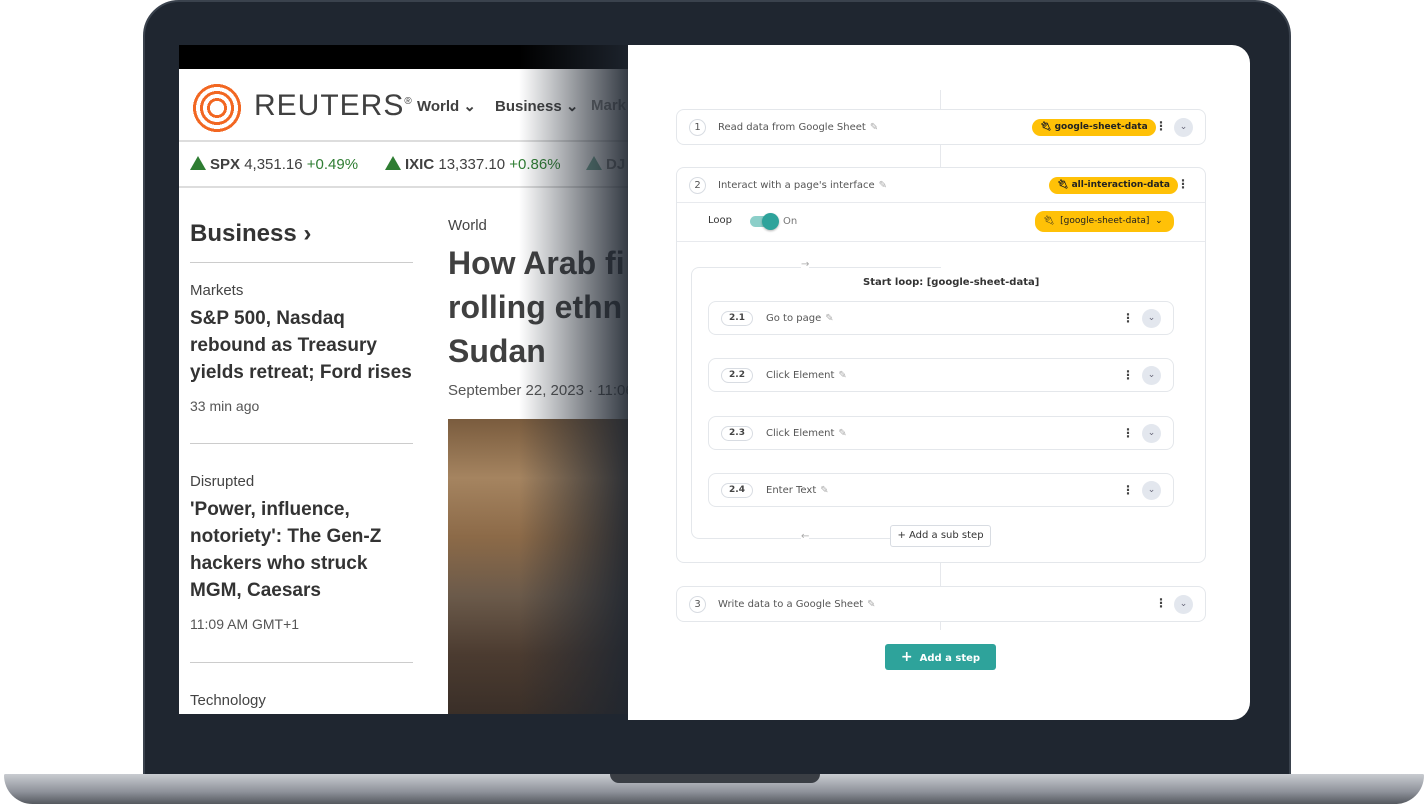 This screenshot has width=1428, height=809. What do you see at coordinates (792, 127) in the screenshot?
I see `step-title-text: Read data from Google Sheet` at bounding box center [792, 127].